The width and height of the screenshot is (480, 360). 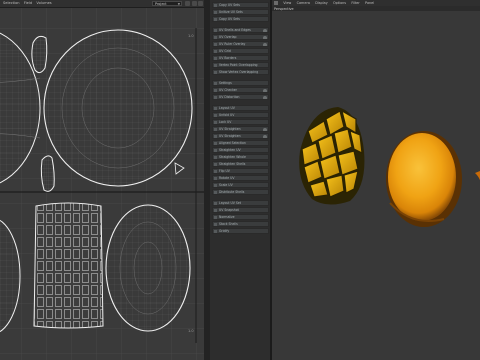 I want to click on option-item: UV Checker, so click(x=240, y=90).